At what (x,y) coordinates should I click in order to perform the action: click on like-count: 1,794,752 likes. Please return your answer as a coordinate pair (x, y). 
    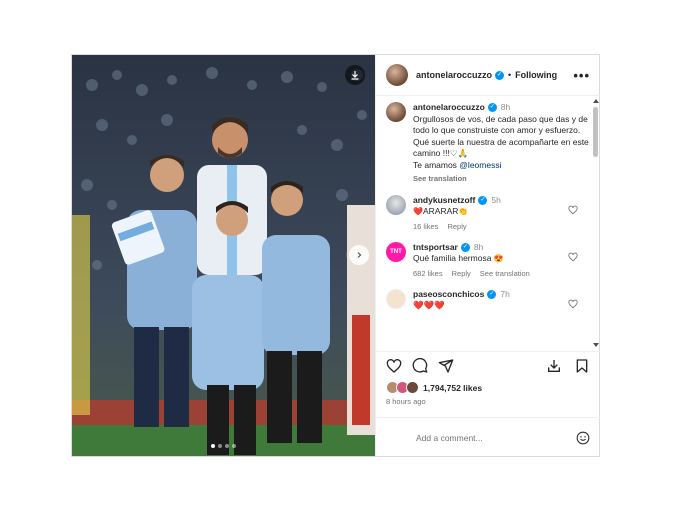
    Looking at the image, I should click on (452, 388).